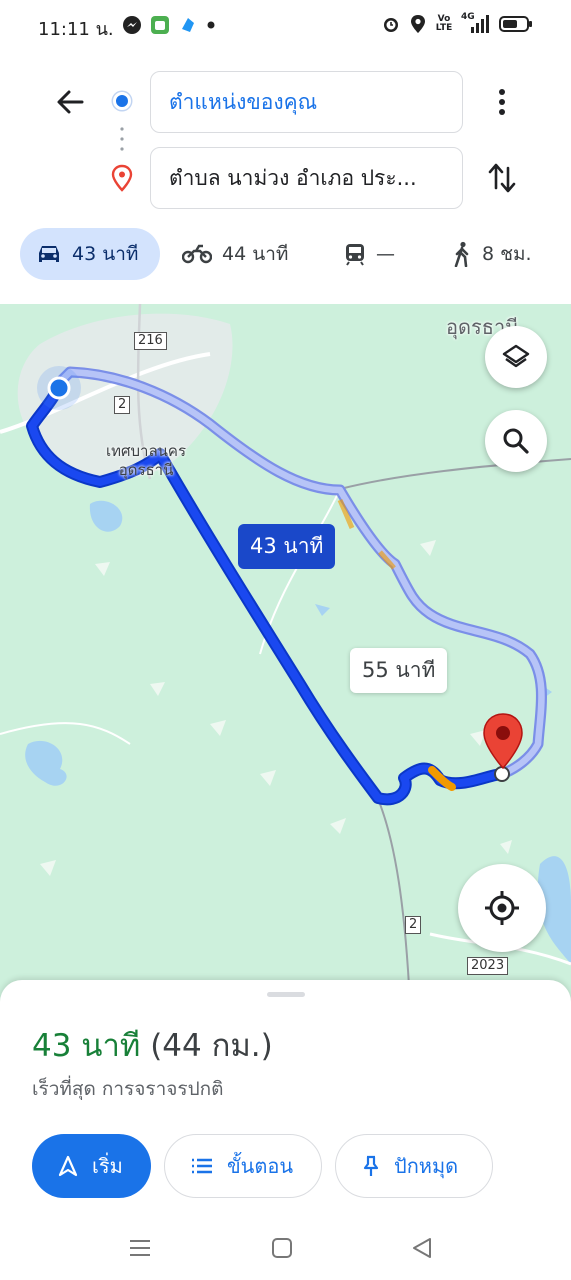  Describe the element at coordinates (122, 139) in the screenshot. I see `route-dots-icon` at that location.